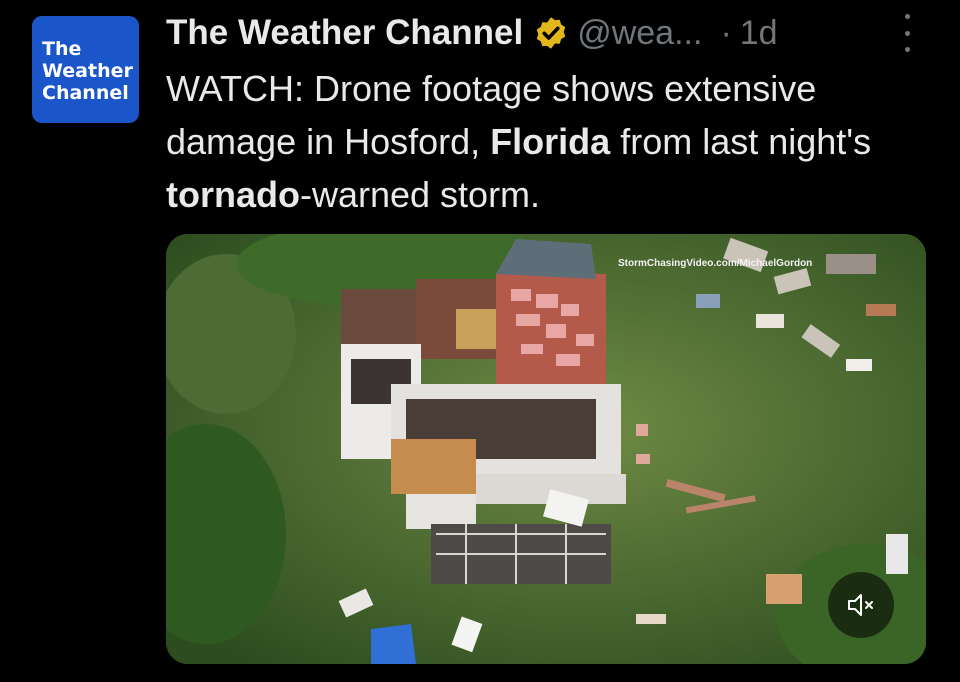  Describe the element at coordinates (715, 263) in the screenshot. I see `video-watermark: StormChasingVideo.com/MichaelGordon` at that location.